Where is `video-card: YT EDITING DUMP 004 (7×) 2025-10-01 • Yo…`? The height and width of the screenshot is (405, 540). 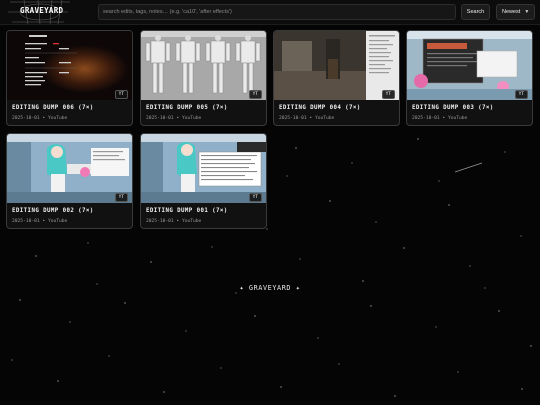 video-card: YT EDITING DUMP 004 (7×) 2025-10-01 • Yo… is located at coordinates (336, 78).